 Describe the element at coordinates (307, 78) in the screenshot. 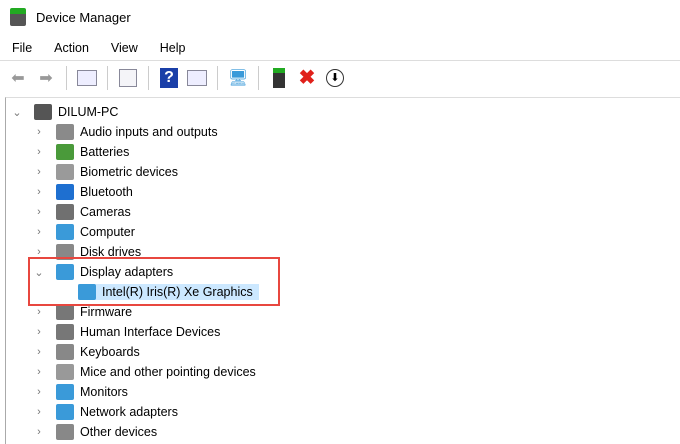

I see `uninstall-icon: ✖` at that location.